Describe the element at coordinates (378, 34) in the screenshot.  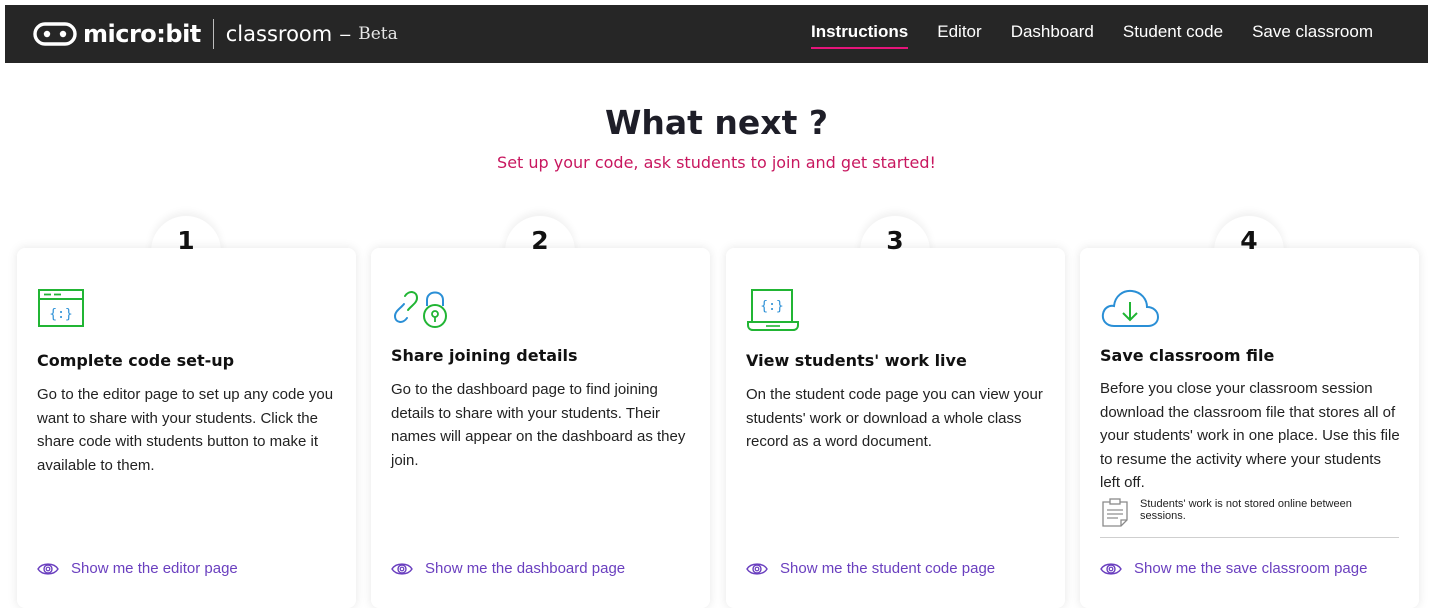
I see `beta-badge: Beta` at that location.